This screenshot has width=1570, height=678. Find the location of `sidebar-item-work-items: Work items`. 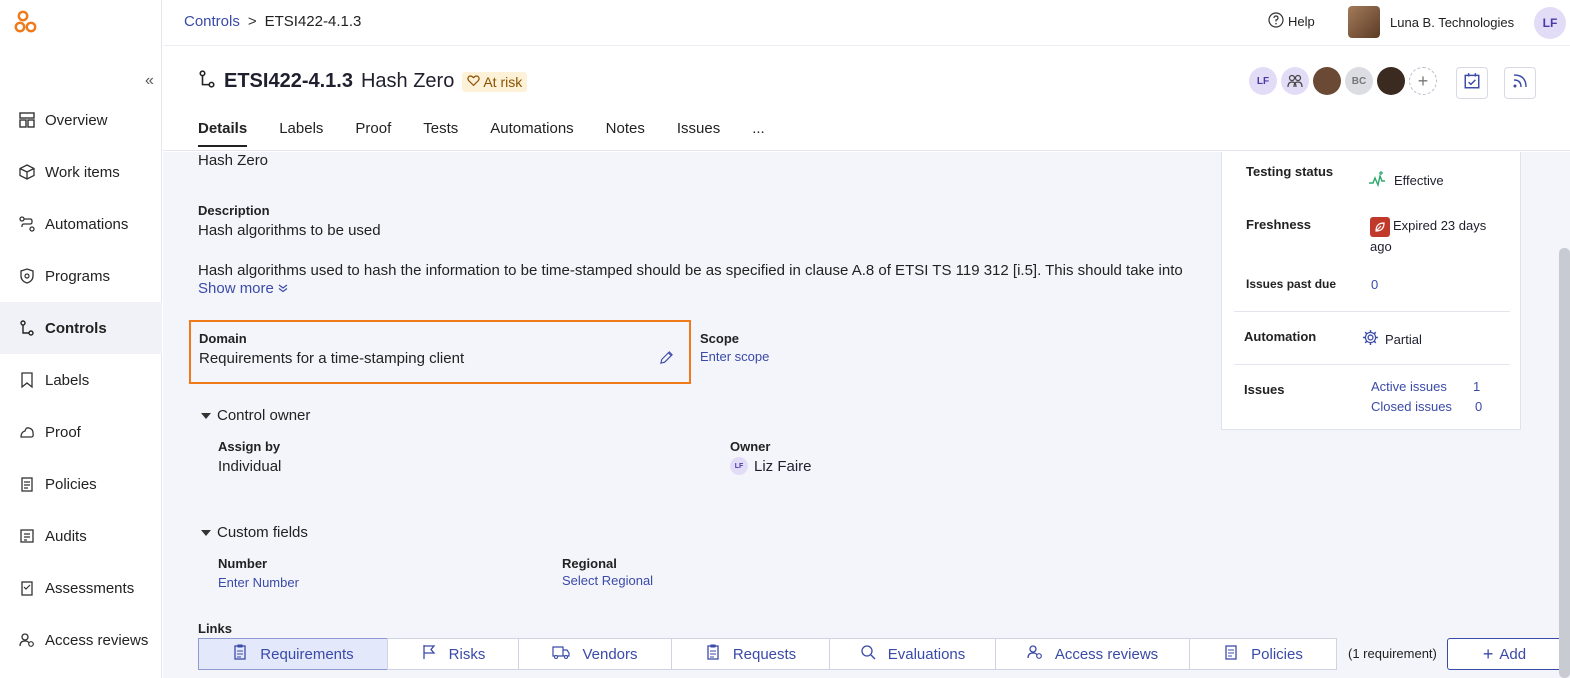

sidebar-item-work-items: Work items is located at coordinates (81, 172).